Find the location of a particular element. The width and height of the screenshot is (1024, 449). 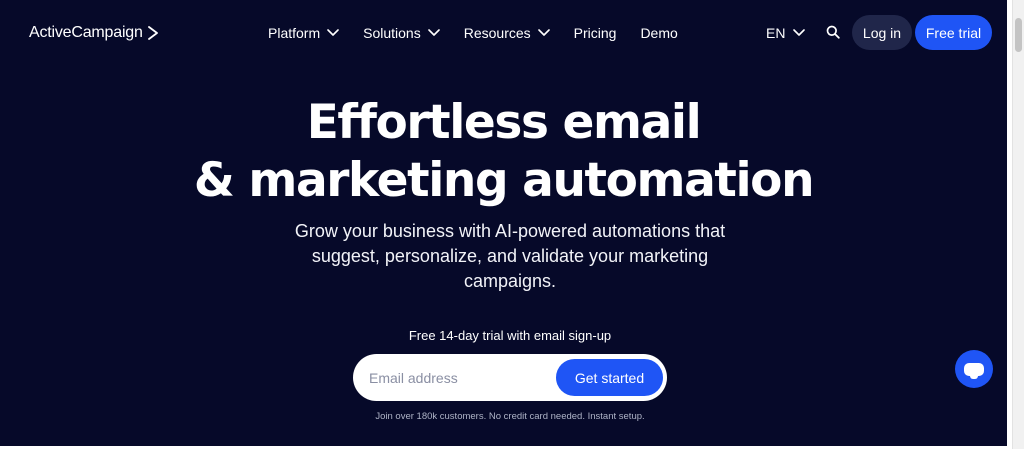

get-started-button: Get started is located at coordinates (609, 377).